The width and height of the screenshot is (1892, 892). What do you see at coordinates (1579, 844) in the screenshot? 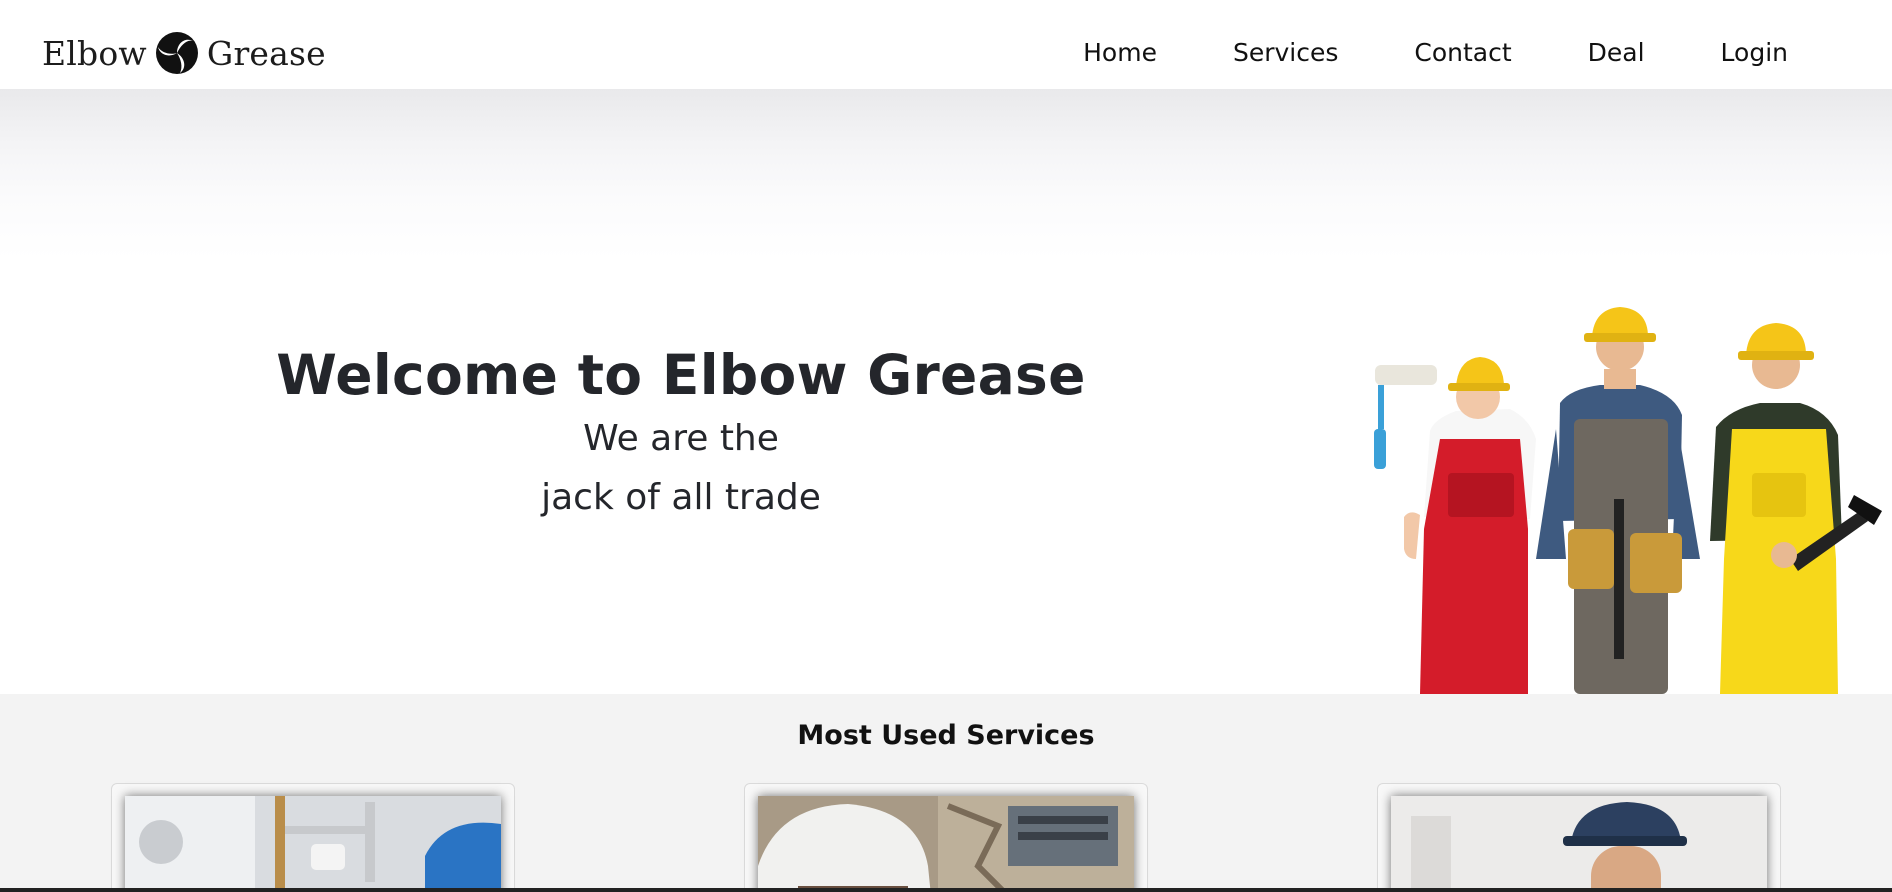
I see `handyman-cap-photo` at bounding box center [1579, 844].